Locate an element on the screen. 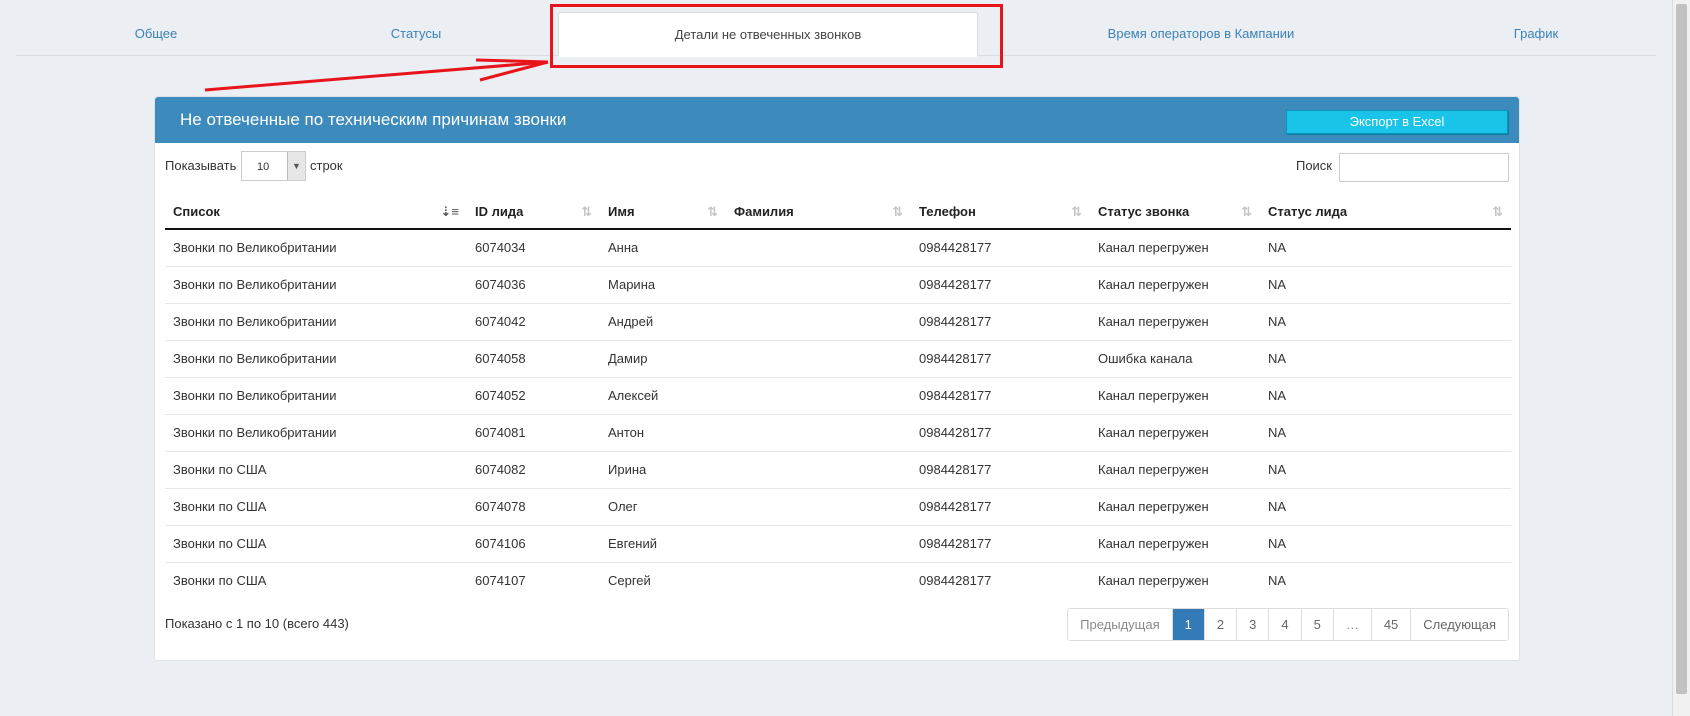 The height and width of the screenshot is (716, 1690). tab-statuses: Статусы is located at coordinates (416, 34).